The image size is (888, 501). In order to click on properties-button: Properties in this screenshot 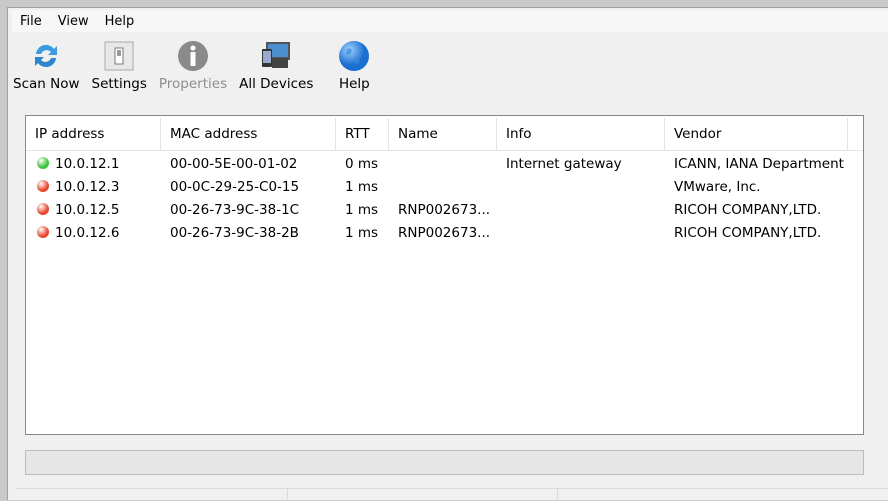, I will do `click(193, 68)`.